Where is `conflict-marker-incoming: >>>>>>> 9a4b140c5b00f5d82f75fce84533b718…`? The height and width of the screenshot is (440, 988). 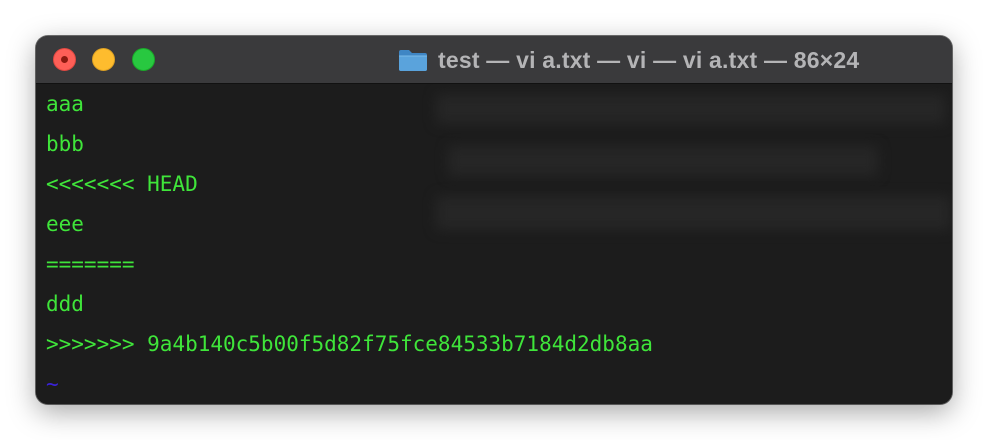
conflict-marker-incoming: >>>>>>> 9a4b140c5b00f5d82f75fce84533b718… is located at coordinates (349, 344).